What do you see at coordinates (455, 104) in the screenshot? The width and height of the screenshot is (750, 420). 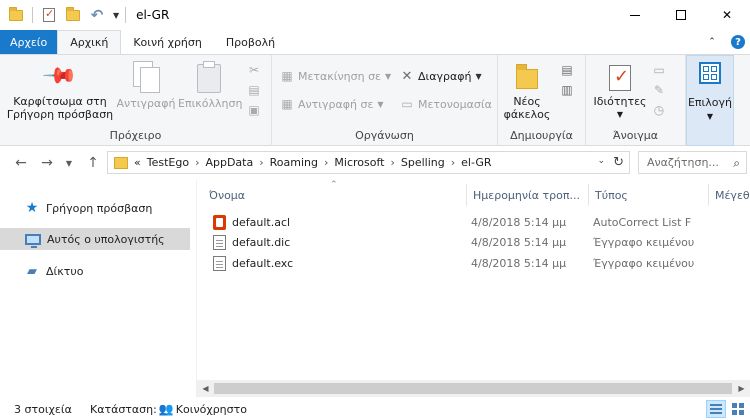 I see `rename-label: Μετονομασία` at bounding box center [455, 104].